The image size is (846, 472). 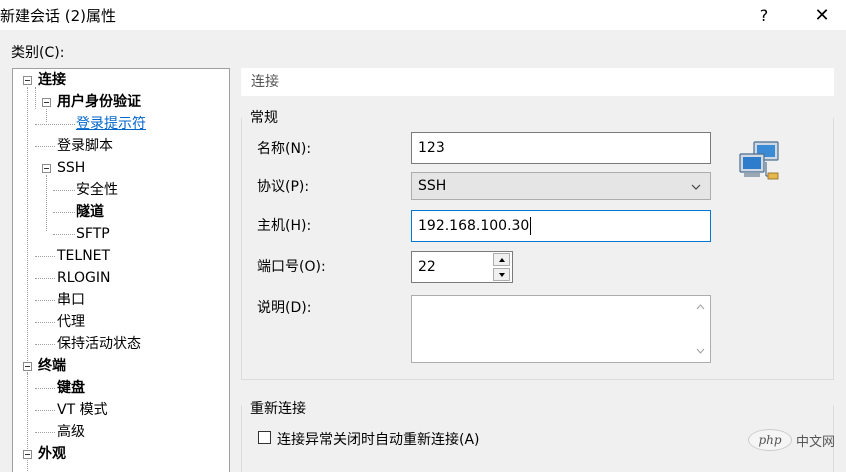 What do you see at coordinates (71, 300) in the screenshot?
I see `tree-item-serial: 串口` at bounding box center [71, 300].